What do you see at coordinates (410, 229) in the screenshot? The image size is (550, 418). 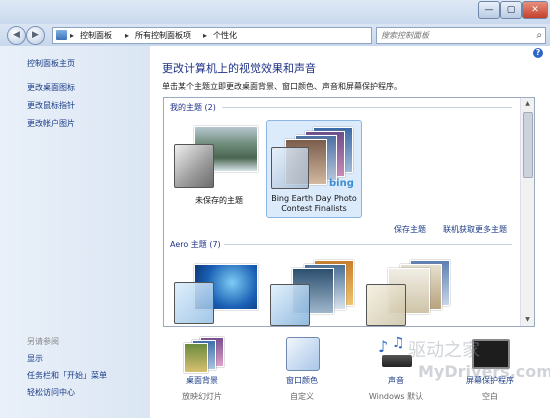 I see `save-theme-link: 保存主题` at bounding box center [410, 229].